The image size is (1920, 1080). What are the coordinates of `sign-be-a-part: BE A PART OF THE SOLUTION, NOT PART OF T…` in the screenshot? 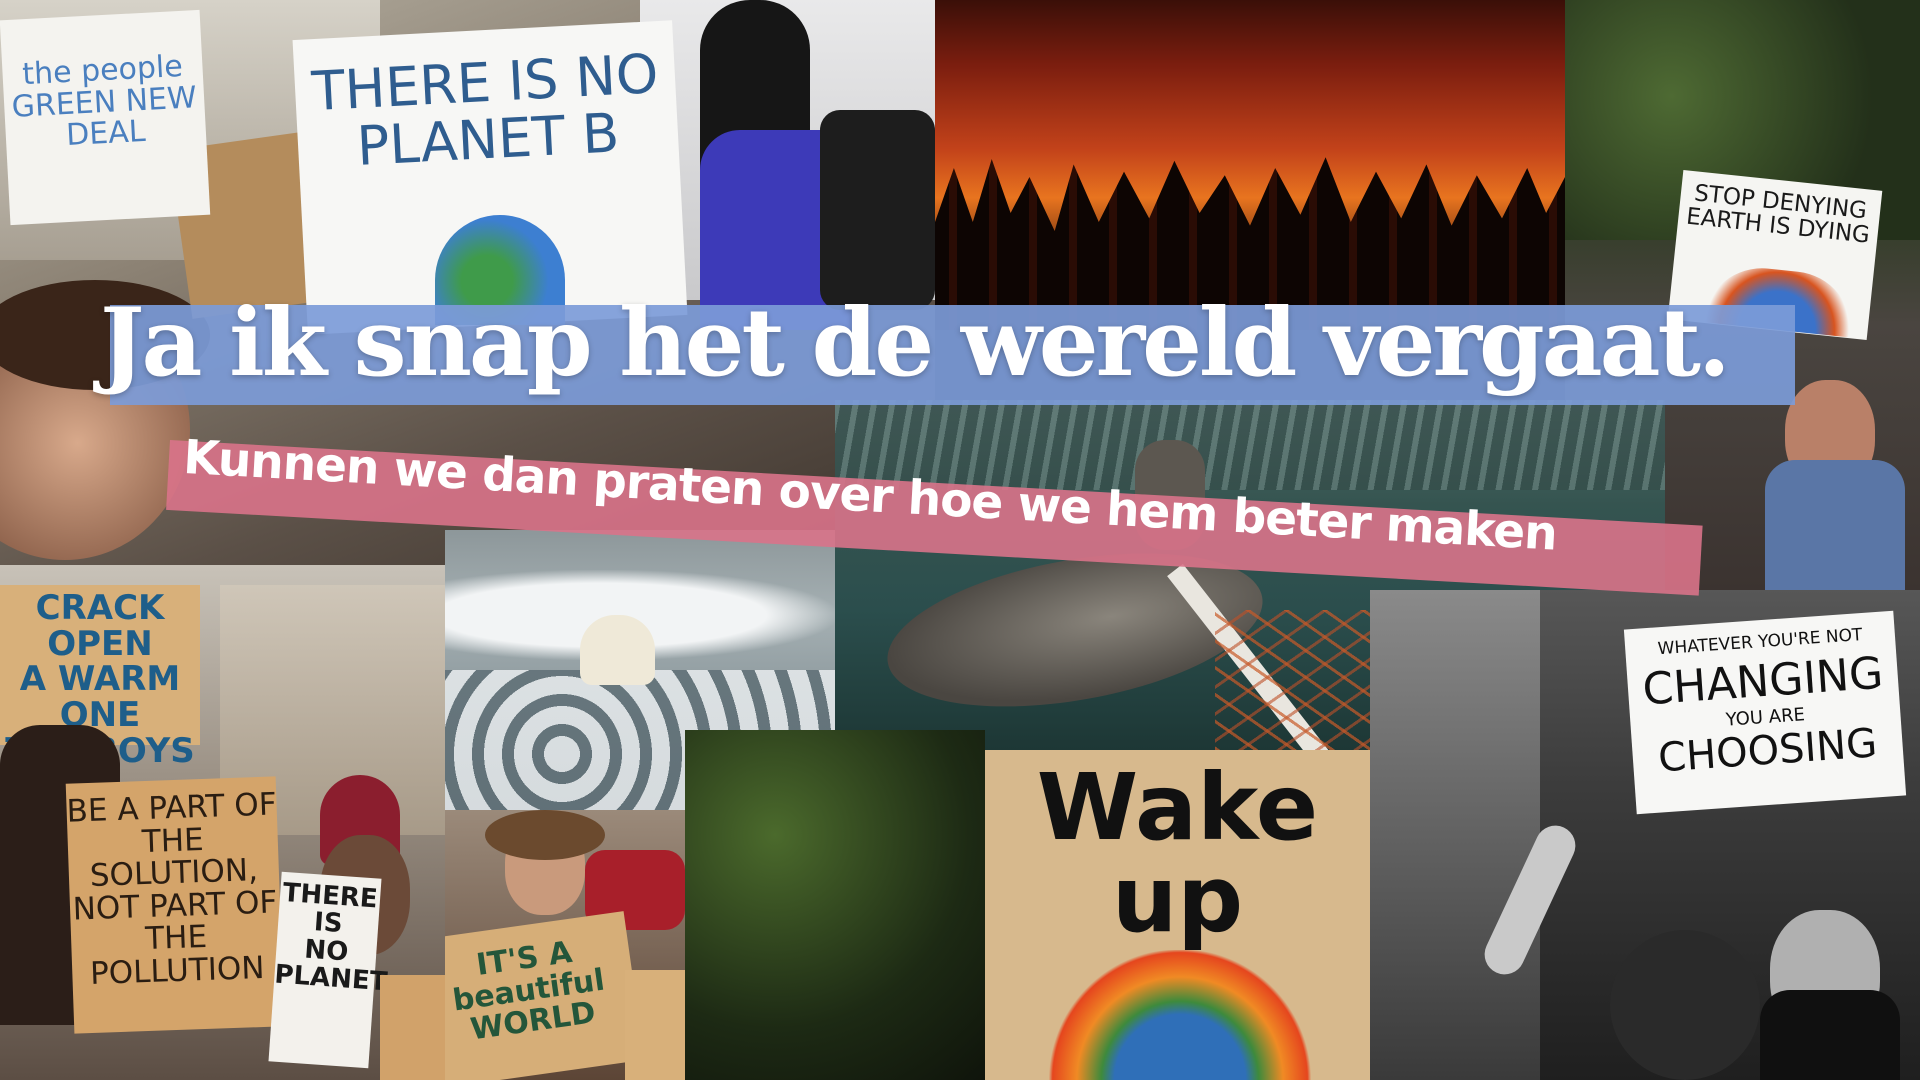 It's located at (175, 905).